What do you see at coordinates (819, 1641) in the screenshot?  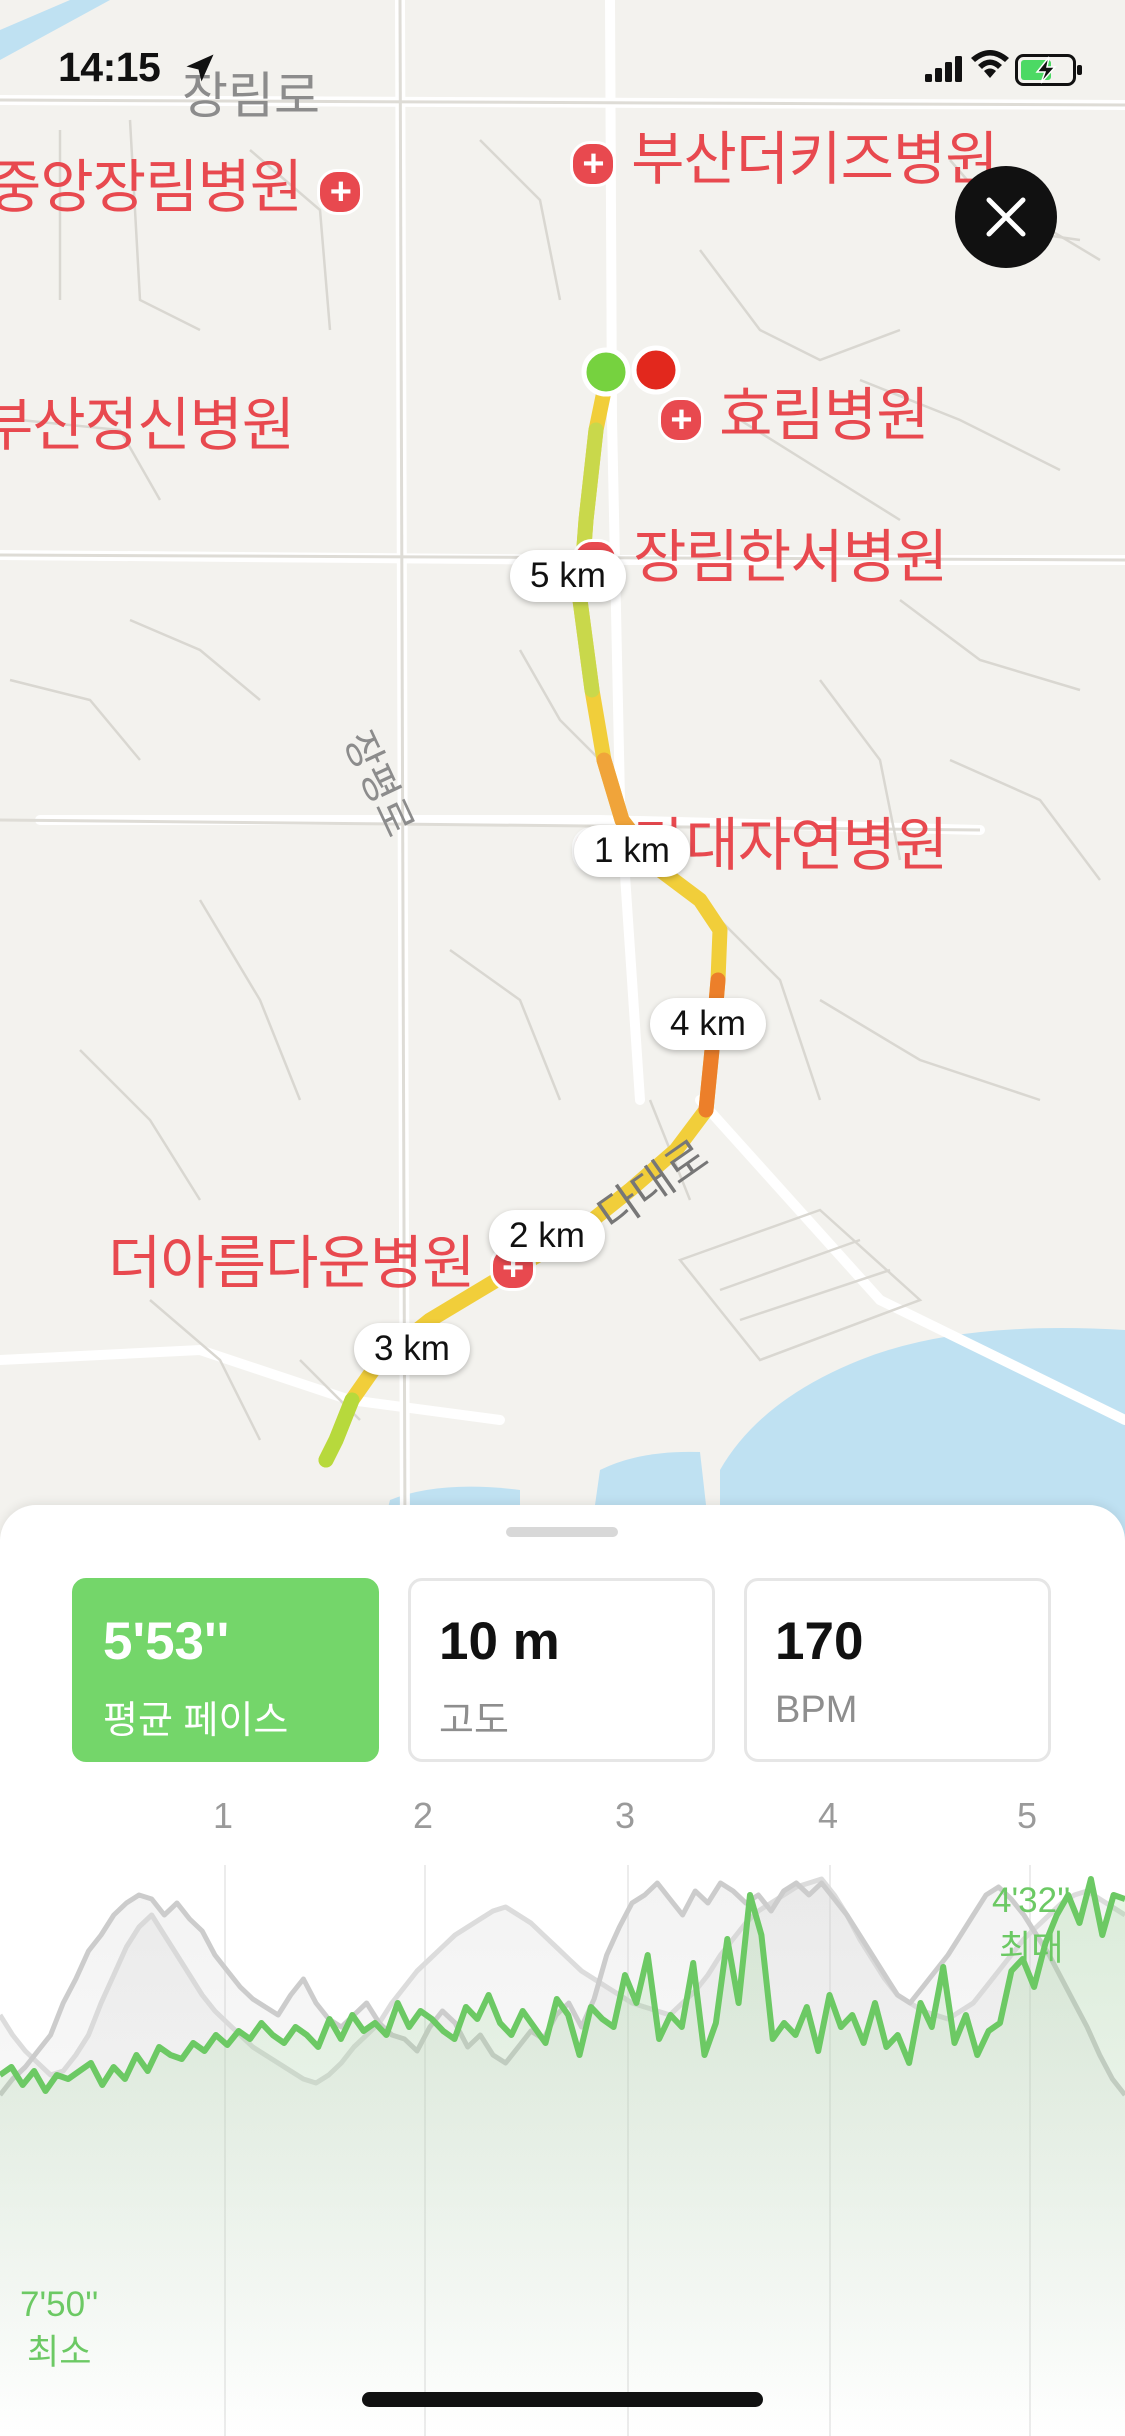 I see `stat-value: 170` at bounding box center [819, 1641].